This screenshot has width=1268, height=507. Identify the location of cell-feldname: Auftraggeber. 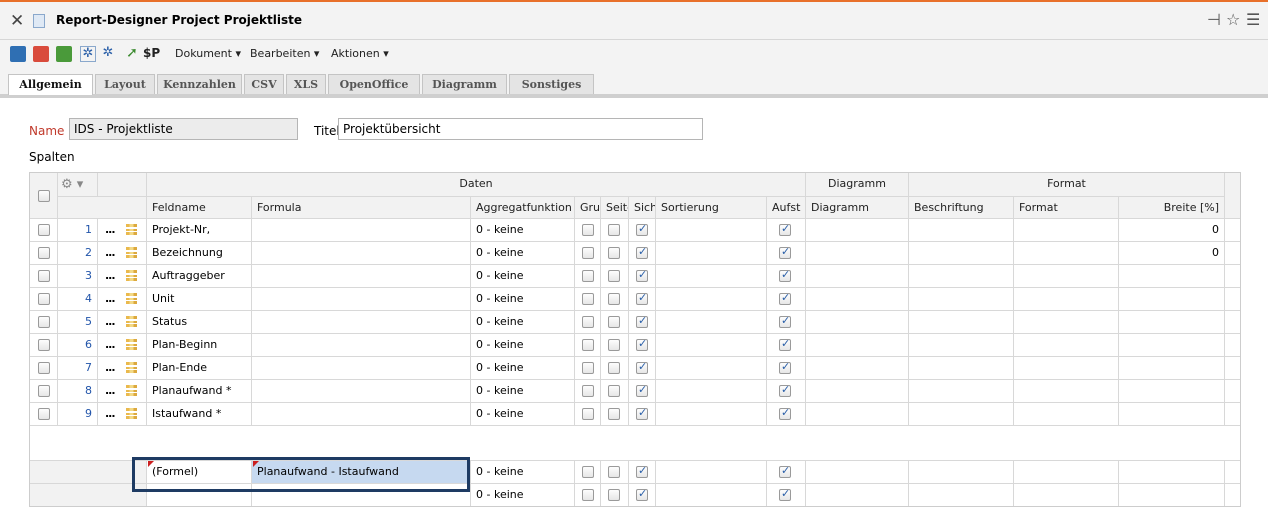
(199, 276).